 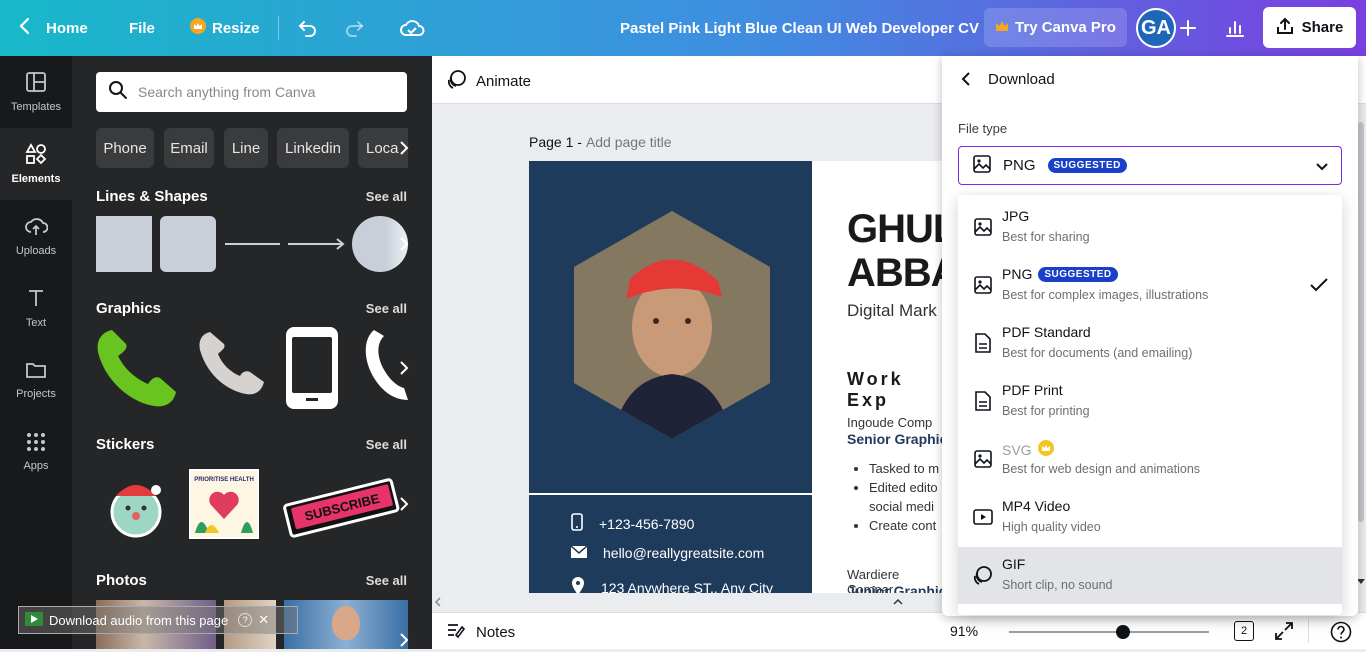 What do you see at coordinates (964, 631) in the screenshot?
I see `zoom-percentage: 91%` at bounding box center [964, 631].